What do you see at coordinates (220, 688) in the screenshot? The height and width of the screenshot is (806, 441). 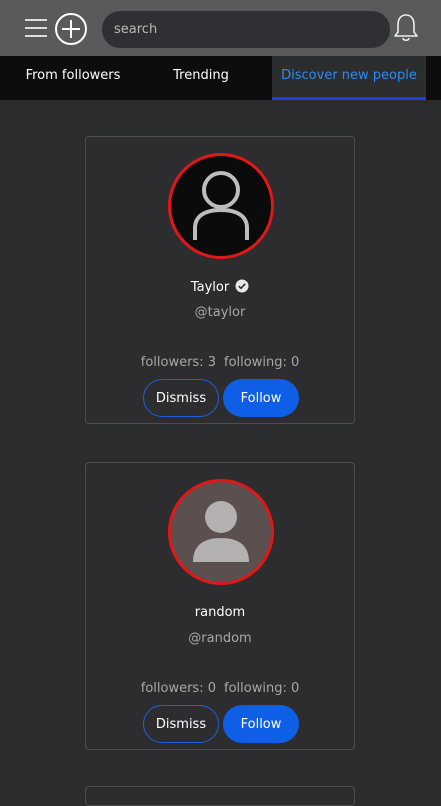 I see `user-stats: followers: 0 following: 0` at bounding box center [220, 688].